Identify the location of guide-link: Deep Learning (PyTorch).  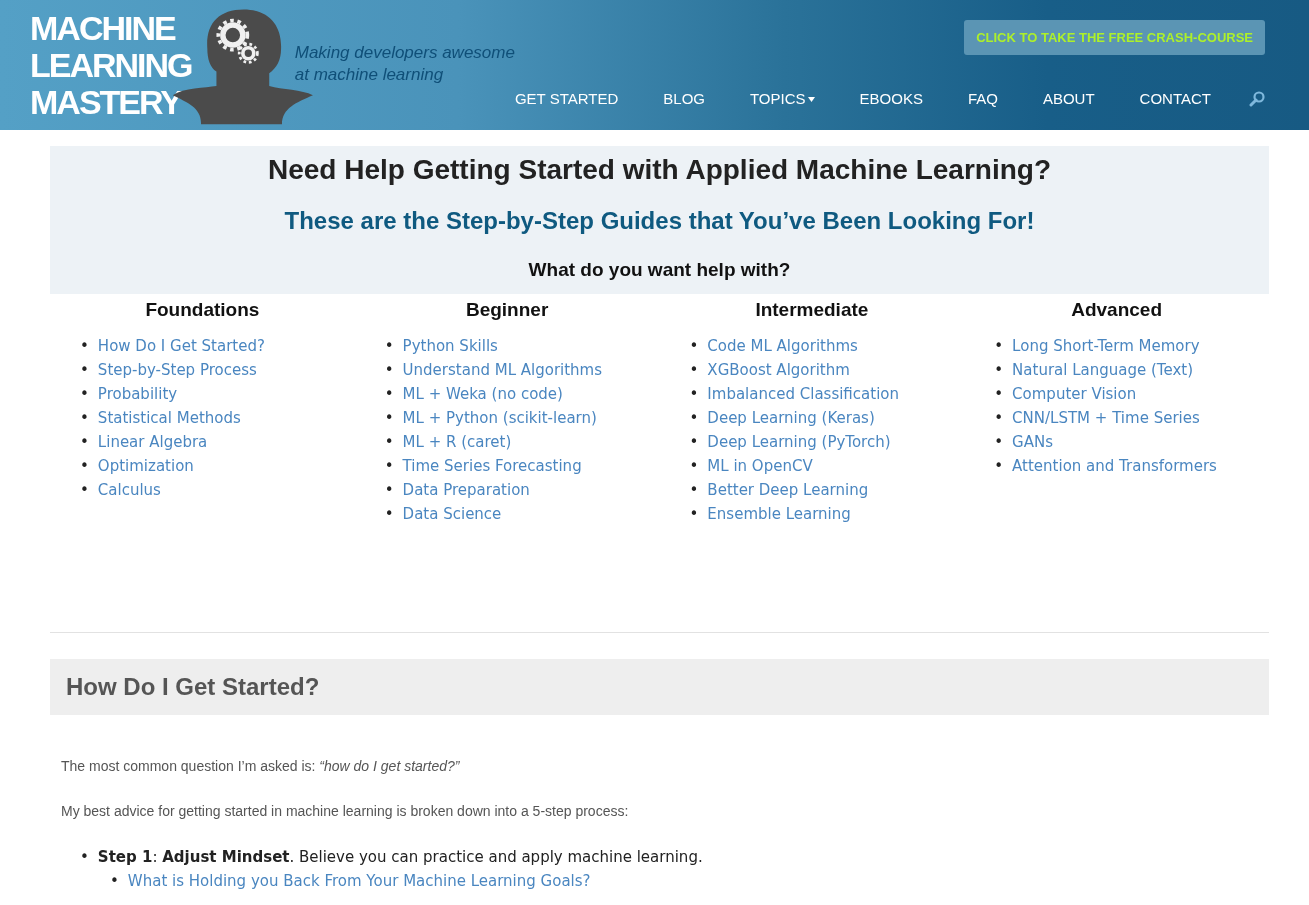
(799, 442).